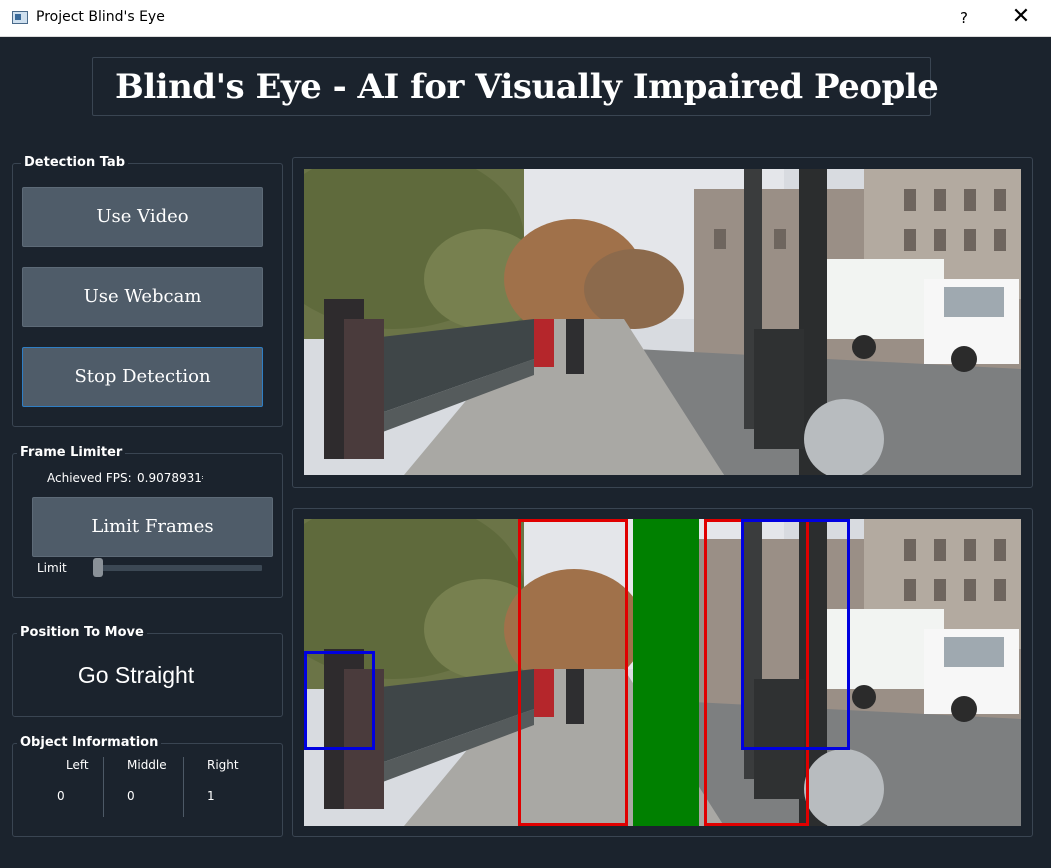 The height and width of the screenshot is (868, 1051). I want to click on use-video-button: Use Video, so click(142, 217).